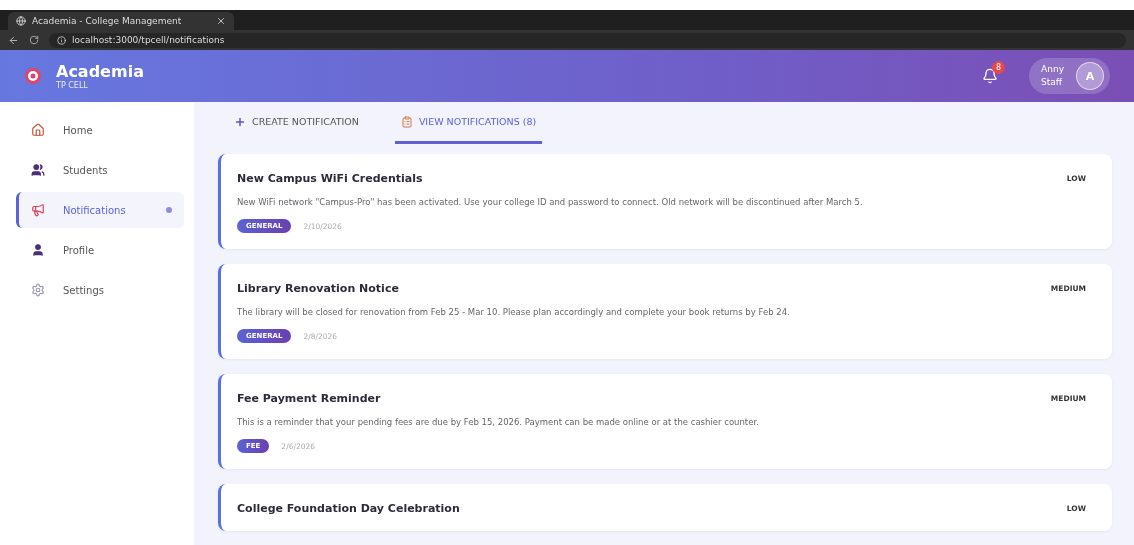  What do you see at coordinates (148, 40) in the screenshot?
I see `url-text: localhost:3000/tpcell/notifications` at bounding box center [148, 40].